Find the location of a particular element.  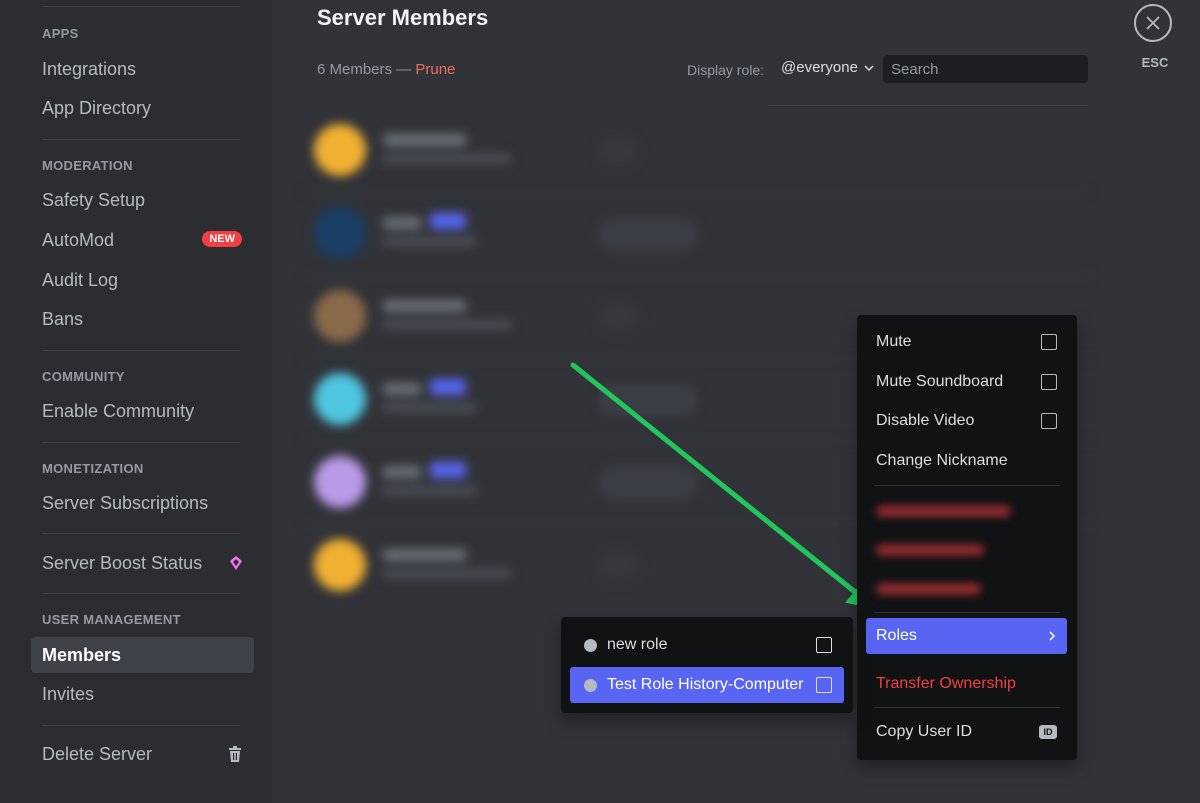

mute-checkbox is located at coordinates (1049, 342).